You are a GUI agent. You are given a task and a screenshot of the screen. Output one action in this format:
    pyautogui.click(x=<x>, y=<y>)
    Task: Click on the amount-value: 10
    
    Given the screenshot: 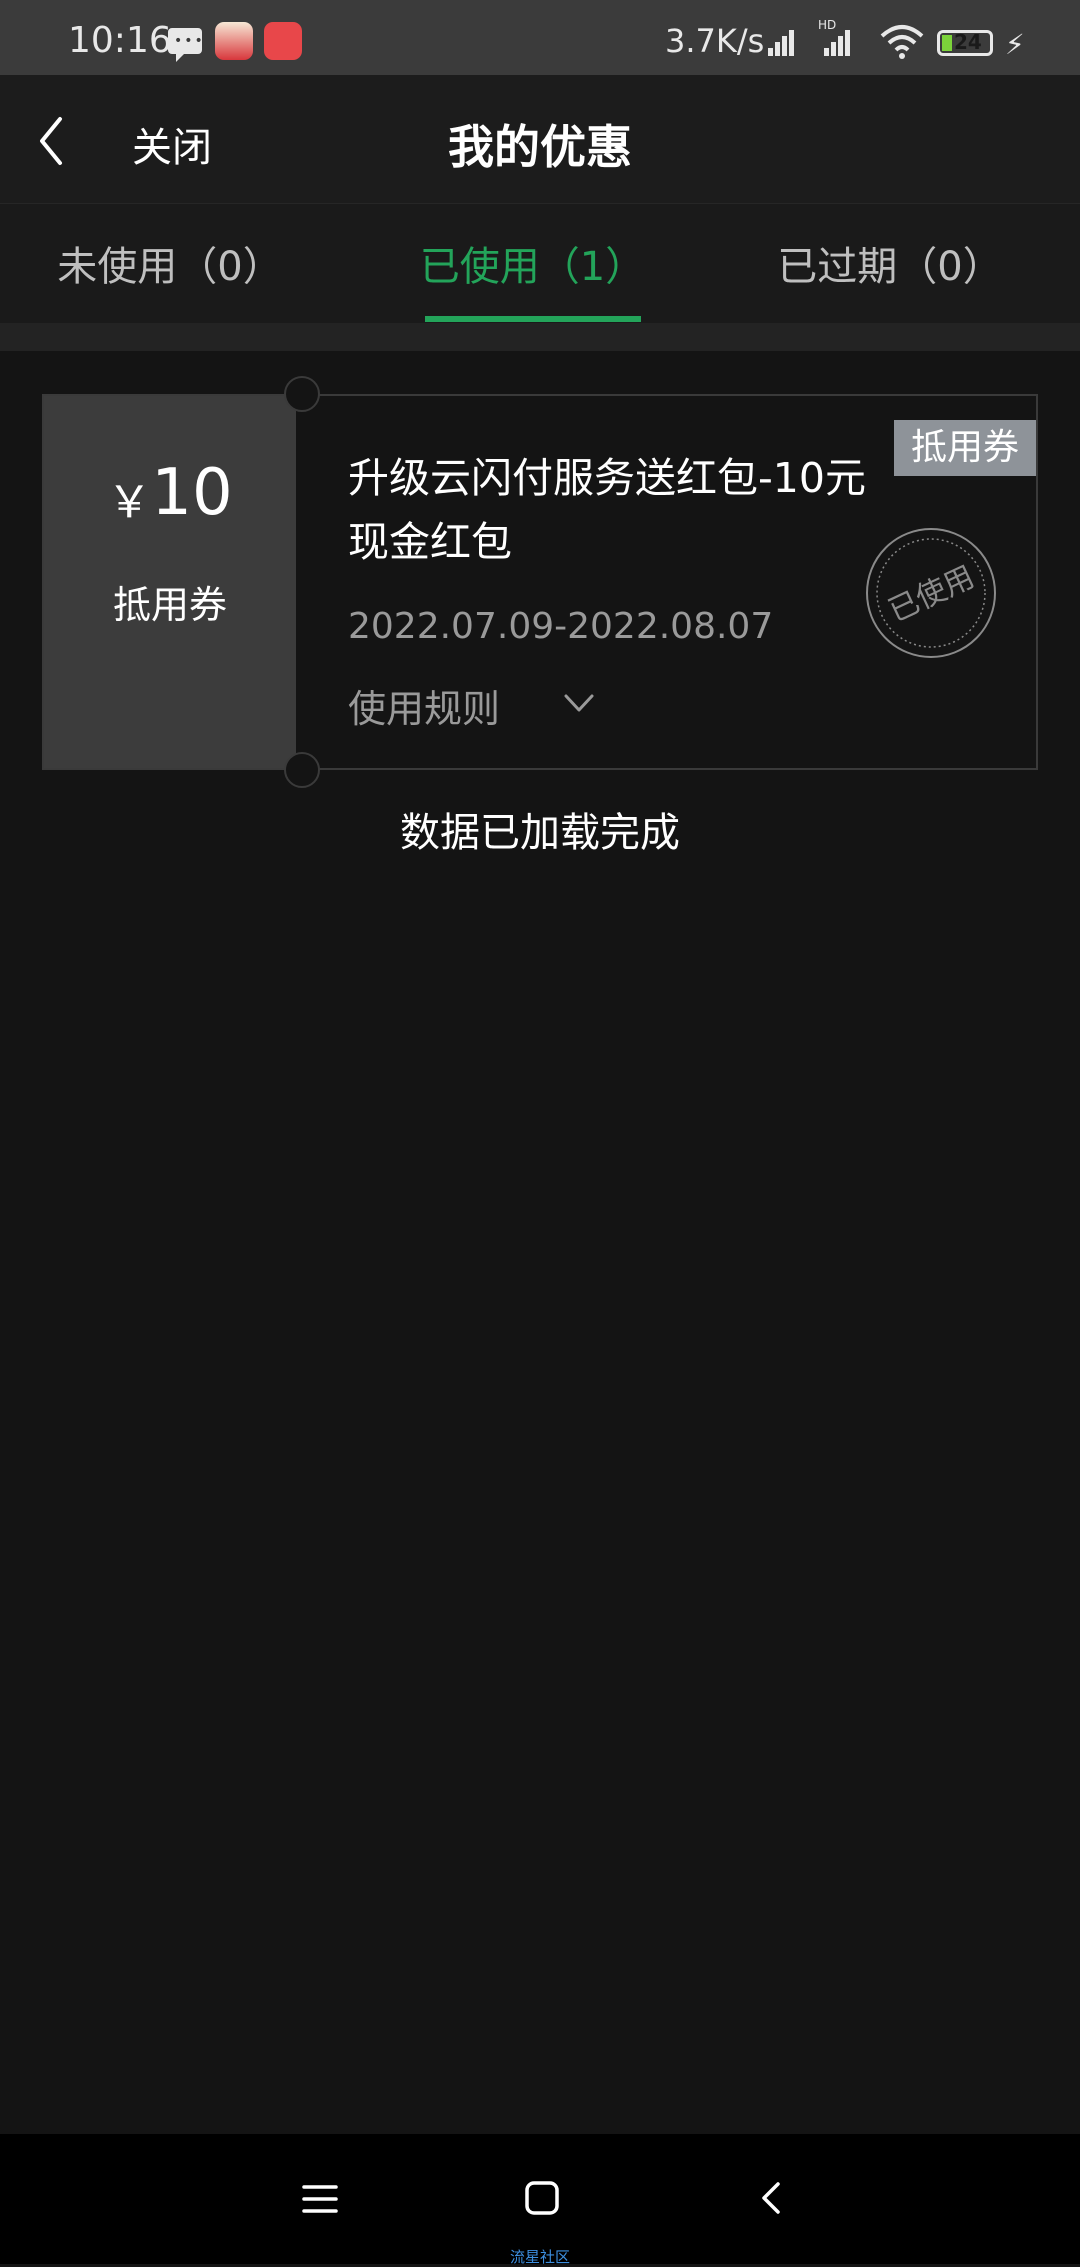 What is the action you would take?
    pyautogui.click(x=192, y=493)
    